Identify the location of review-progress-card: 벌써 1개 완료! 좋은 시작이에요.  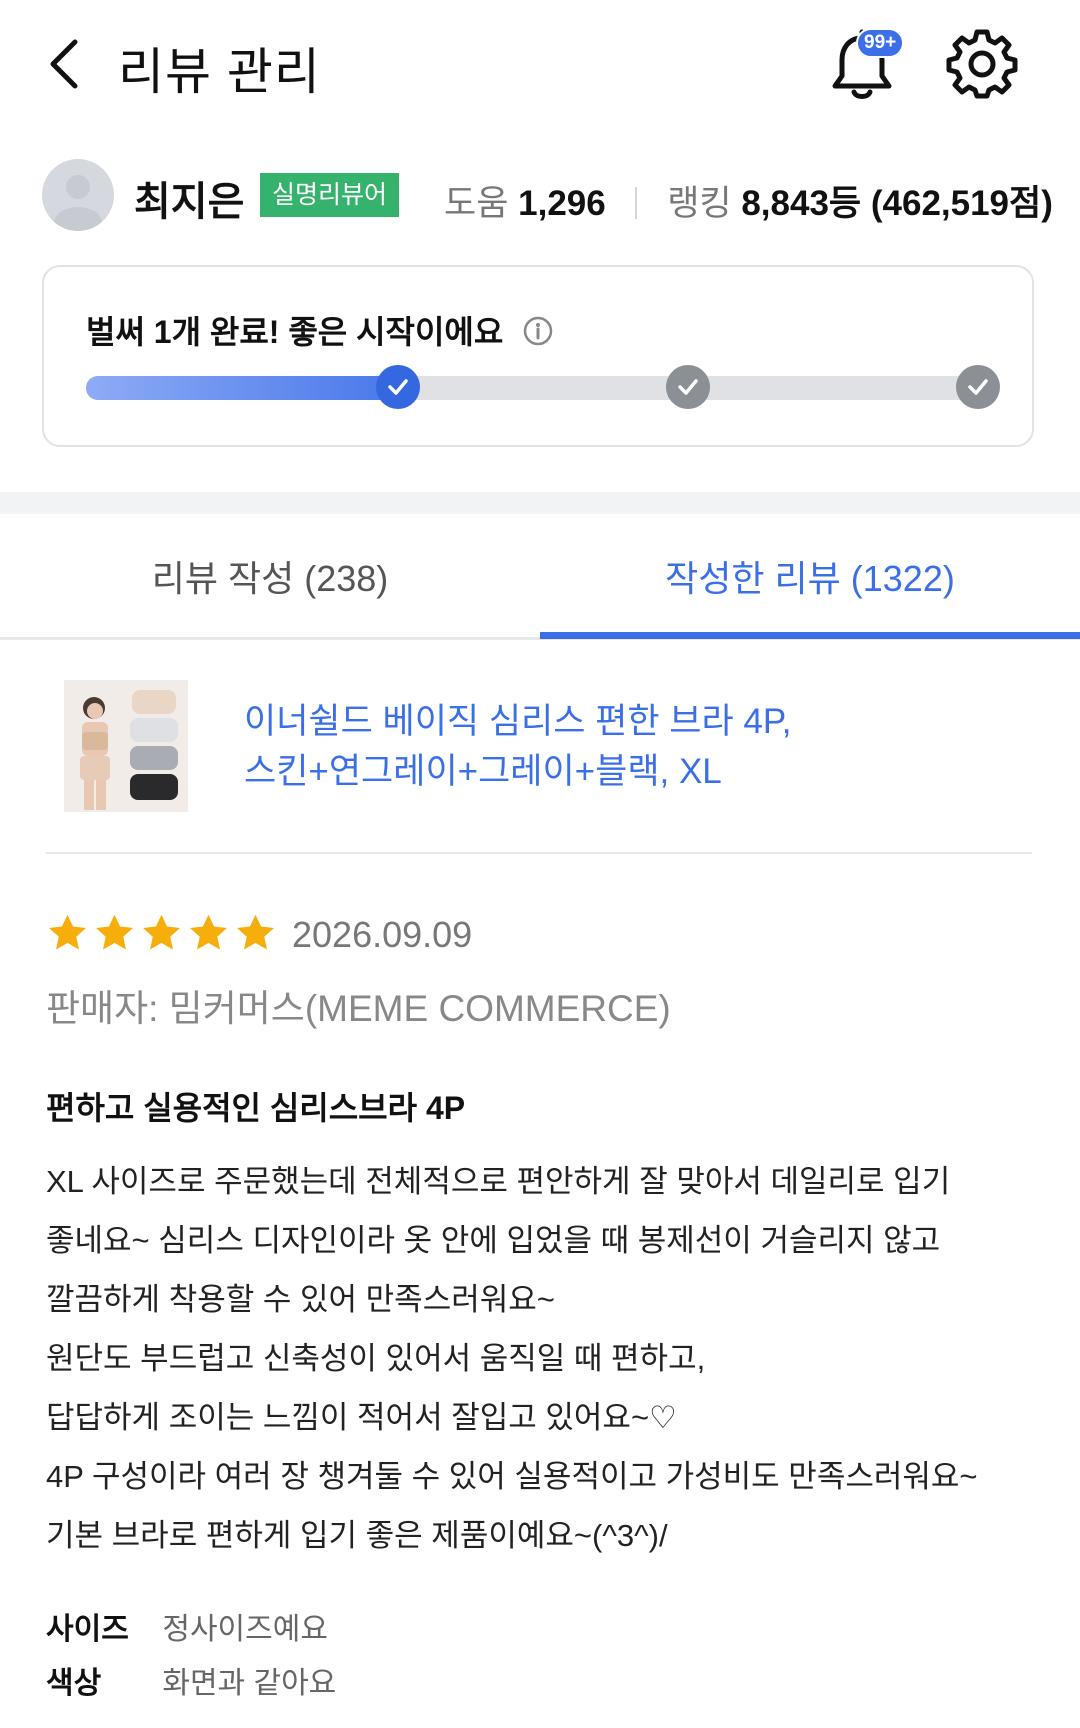
(538, 356).